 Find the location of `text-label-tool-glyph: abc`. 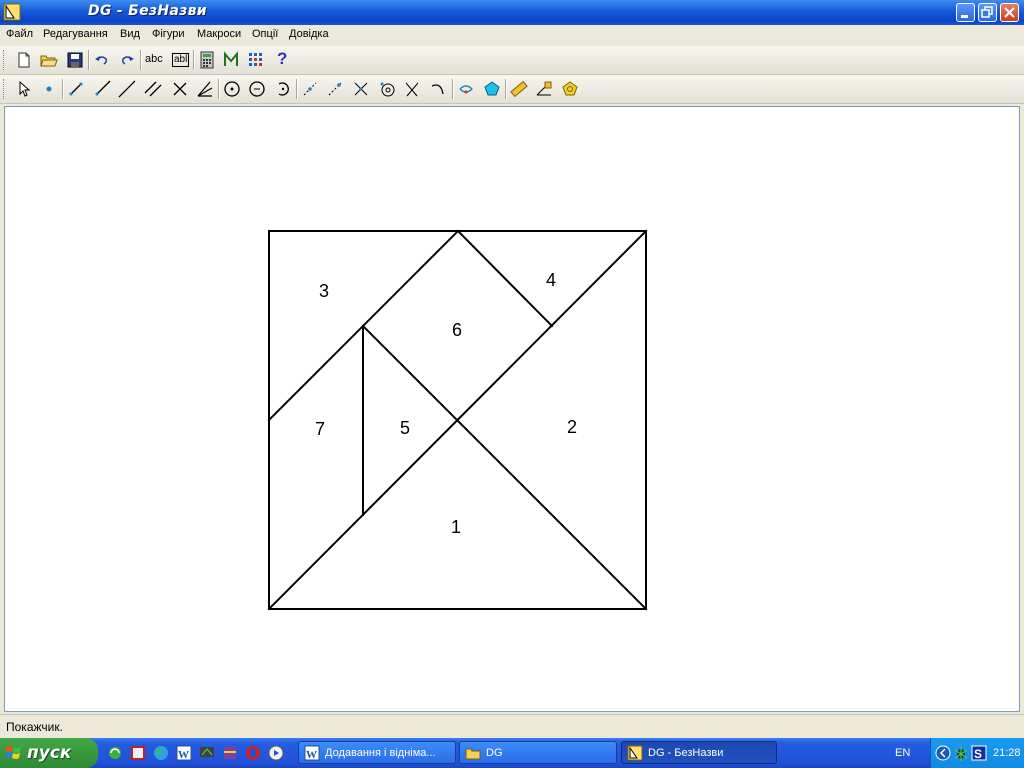

text-label-tool-glyph: abc is located at coordinates (154, 59).